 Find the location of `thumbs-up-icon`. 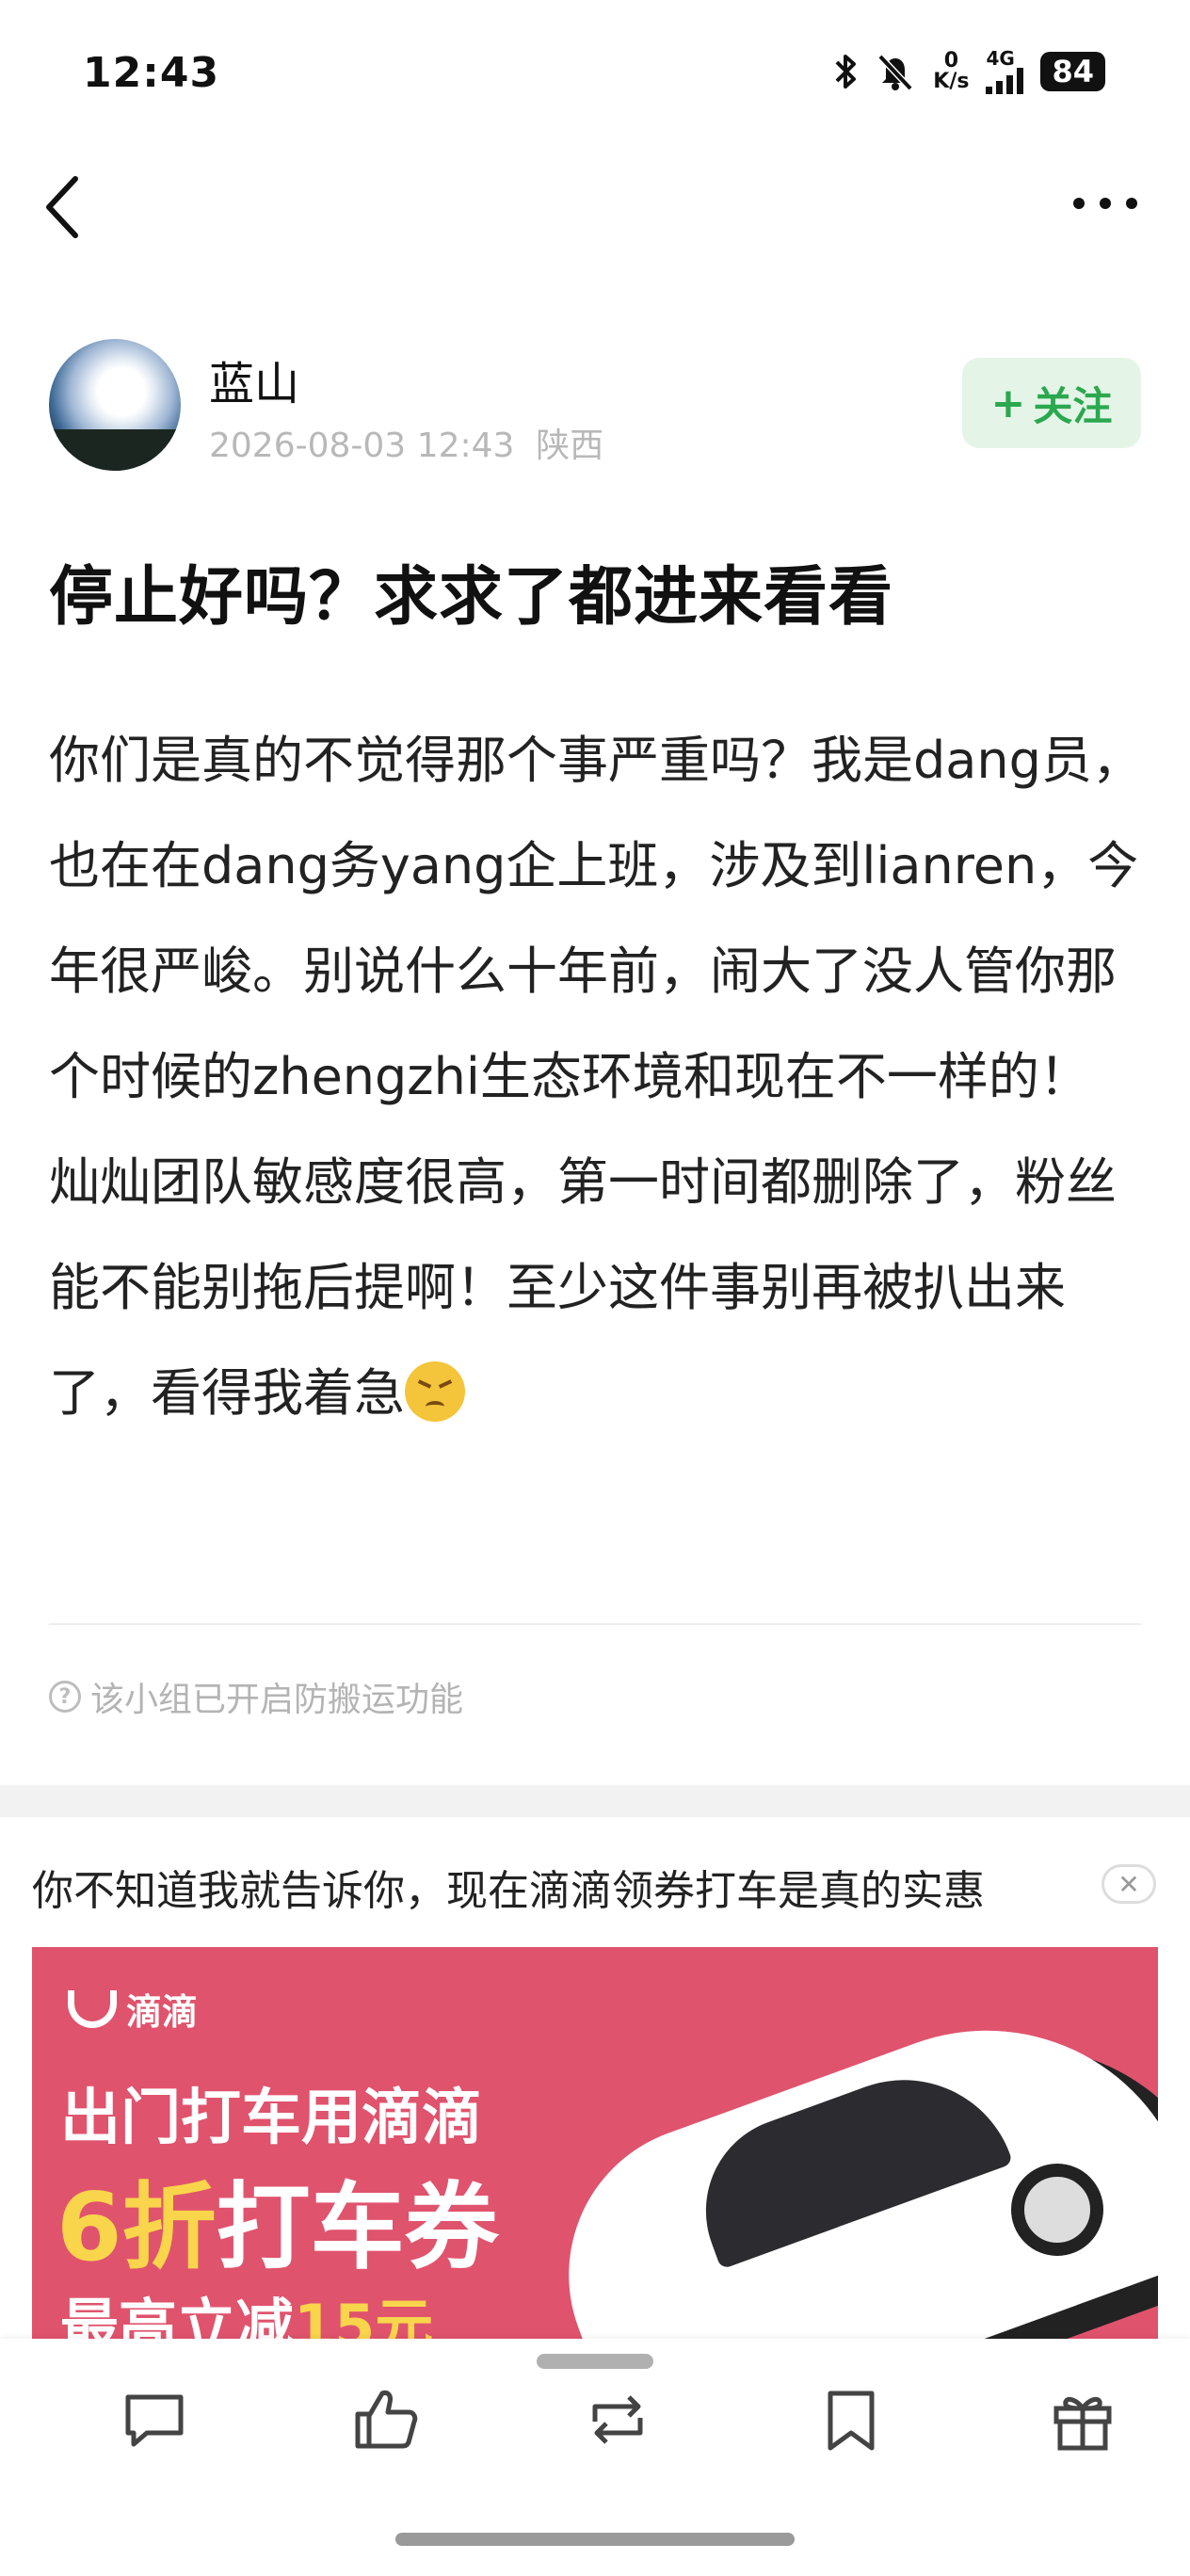

thumbs-up-icon is located at coordinates (386, 2419).